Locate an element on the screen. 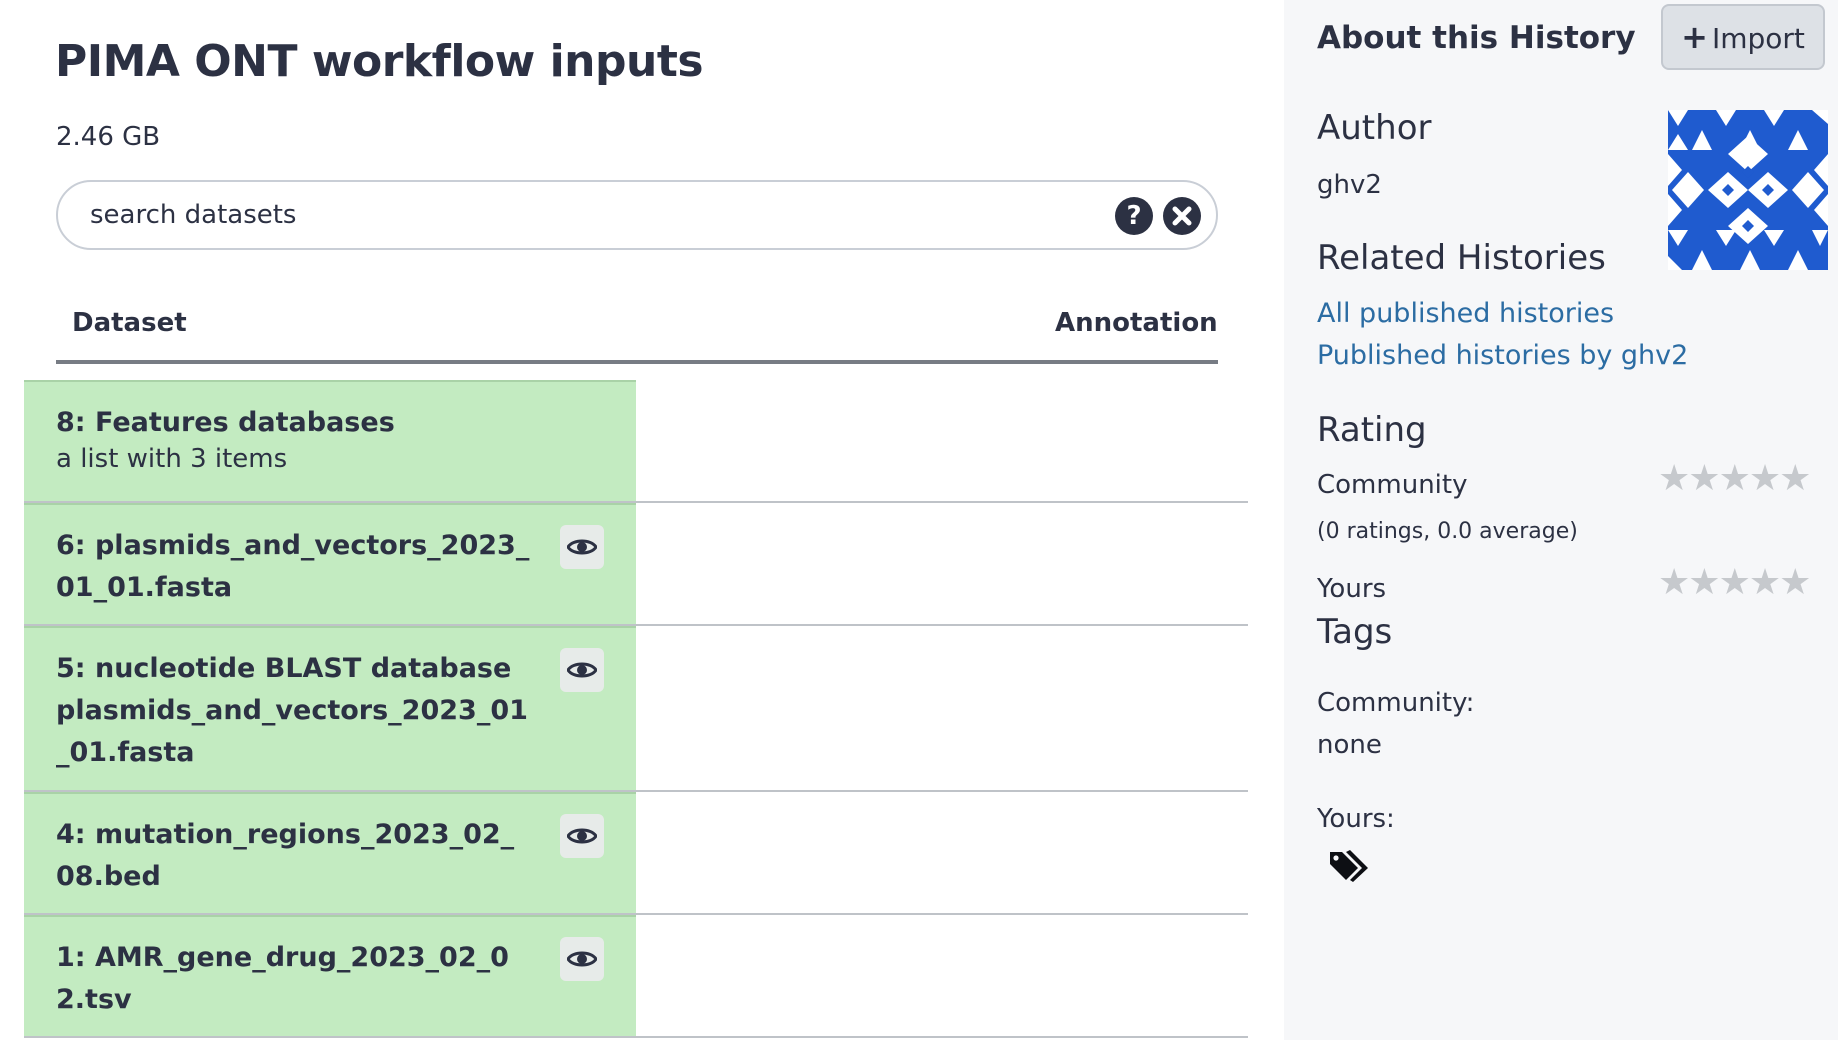 The image size is (1838, 1040). table-row: 1: AMR_gene_drug_2023_02_02.tsv is located at coordinates (636, 976).